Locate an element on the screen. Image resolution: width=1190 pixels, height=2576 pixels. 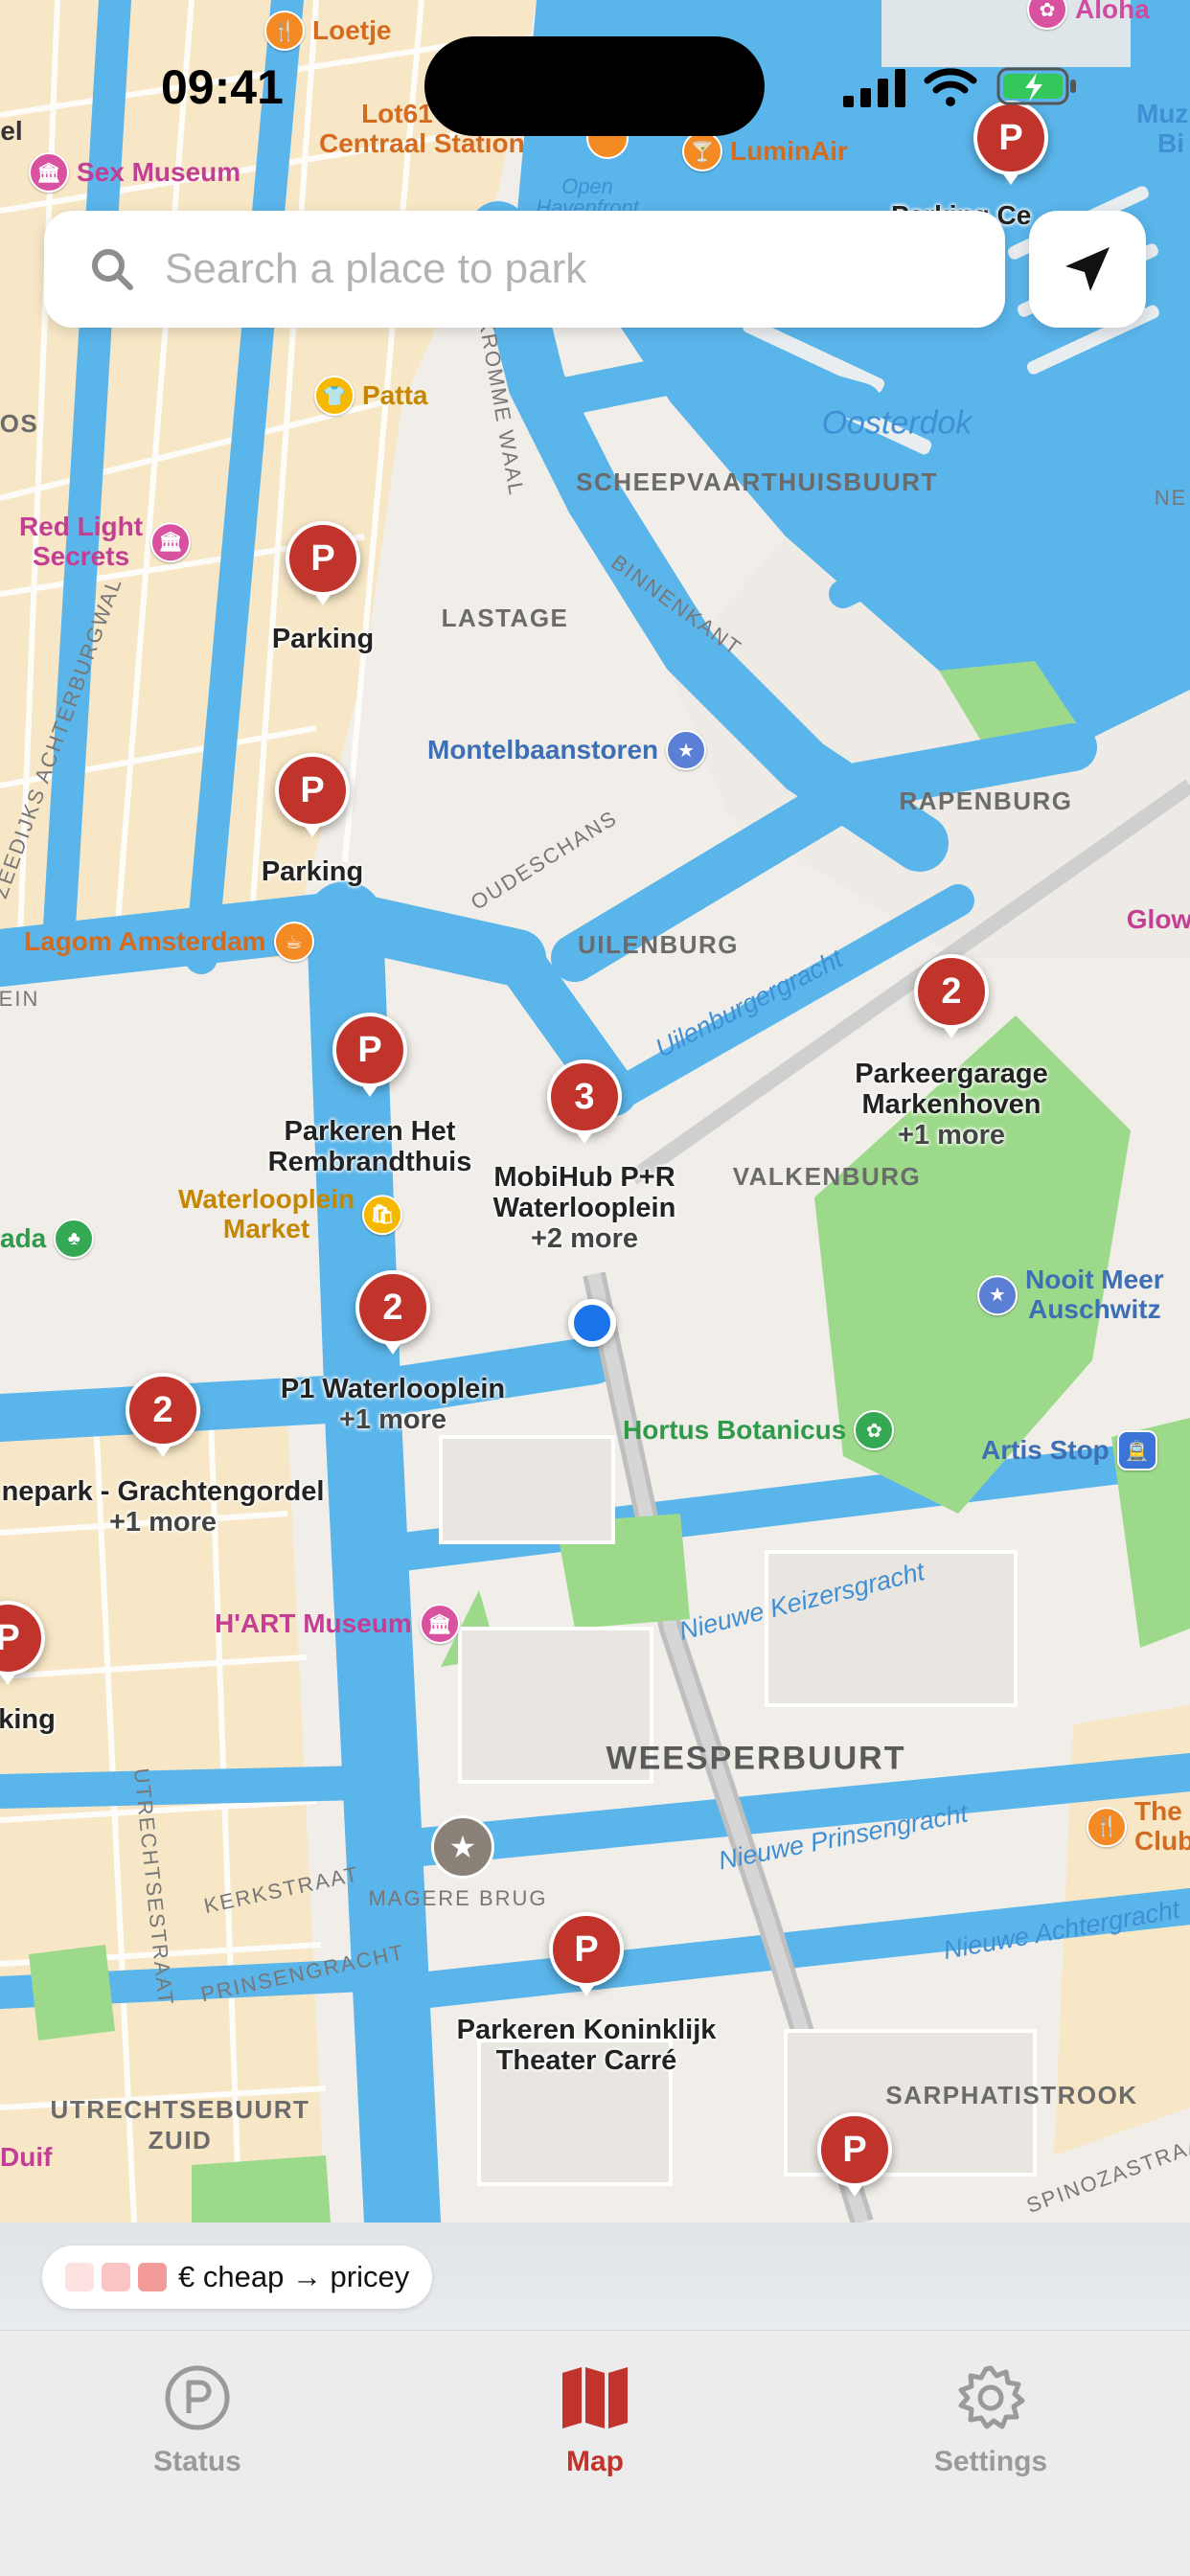
status-time: 09:41 is located at coordinates (222, 87).